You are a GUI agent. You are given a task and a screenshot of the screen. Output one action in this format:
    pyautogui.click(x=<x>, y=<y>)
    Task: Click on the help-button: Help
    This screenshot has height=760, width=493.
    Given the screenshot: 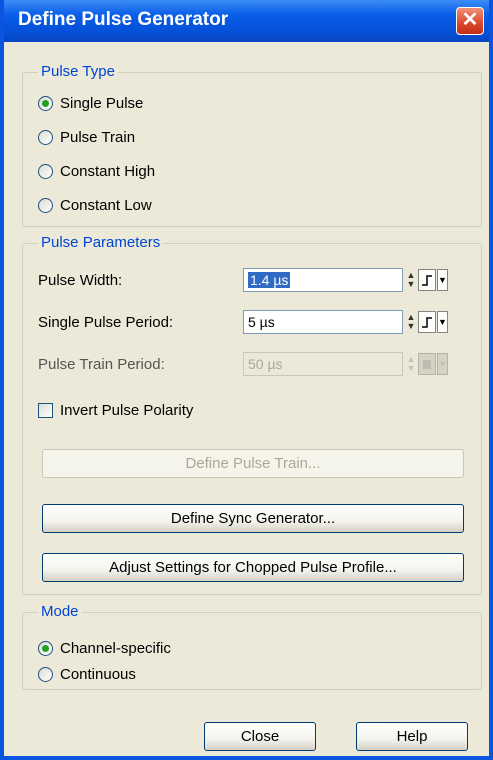 What is the action you would take?
    pyautogui.click(x=412, y=736)
    